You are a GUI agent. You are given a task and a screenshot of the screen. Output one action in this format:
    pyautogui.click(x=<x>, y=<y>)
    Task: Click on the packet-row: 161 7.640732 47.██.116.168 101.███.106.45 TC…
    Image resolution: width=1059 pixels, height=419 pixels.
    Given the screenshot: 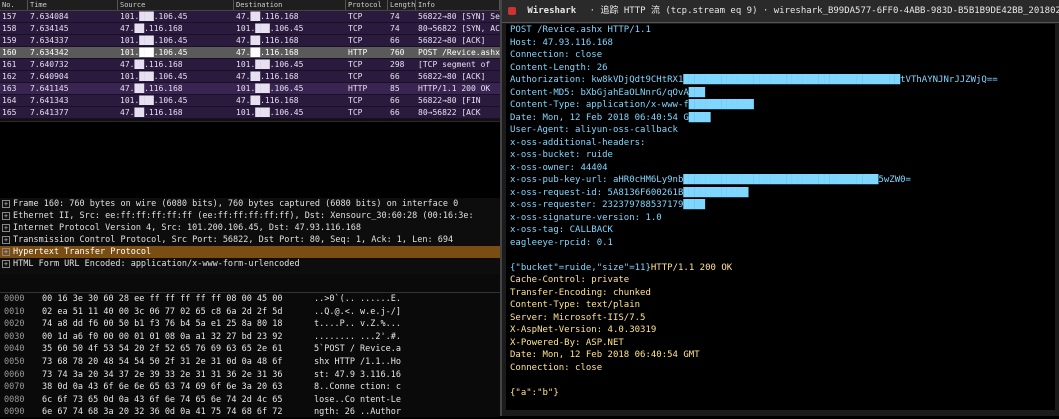 What is the action you would take?
    pyautogui.click(x=250, y=65)
    